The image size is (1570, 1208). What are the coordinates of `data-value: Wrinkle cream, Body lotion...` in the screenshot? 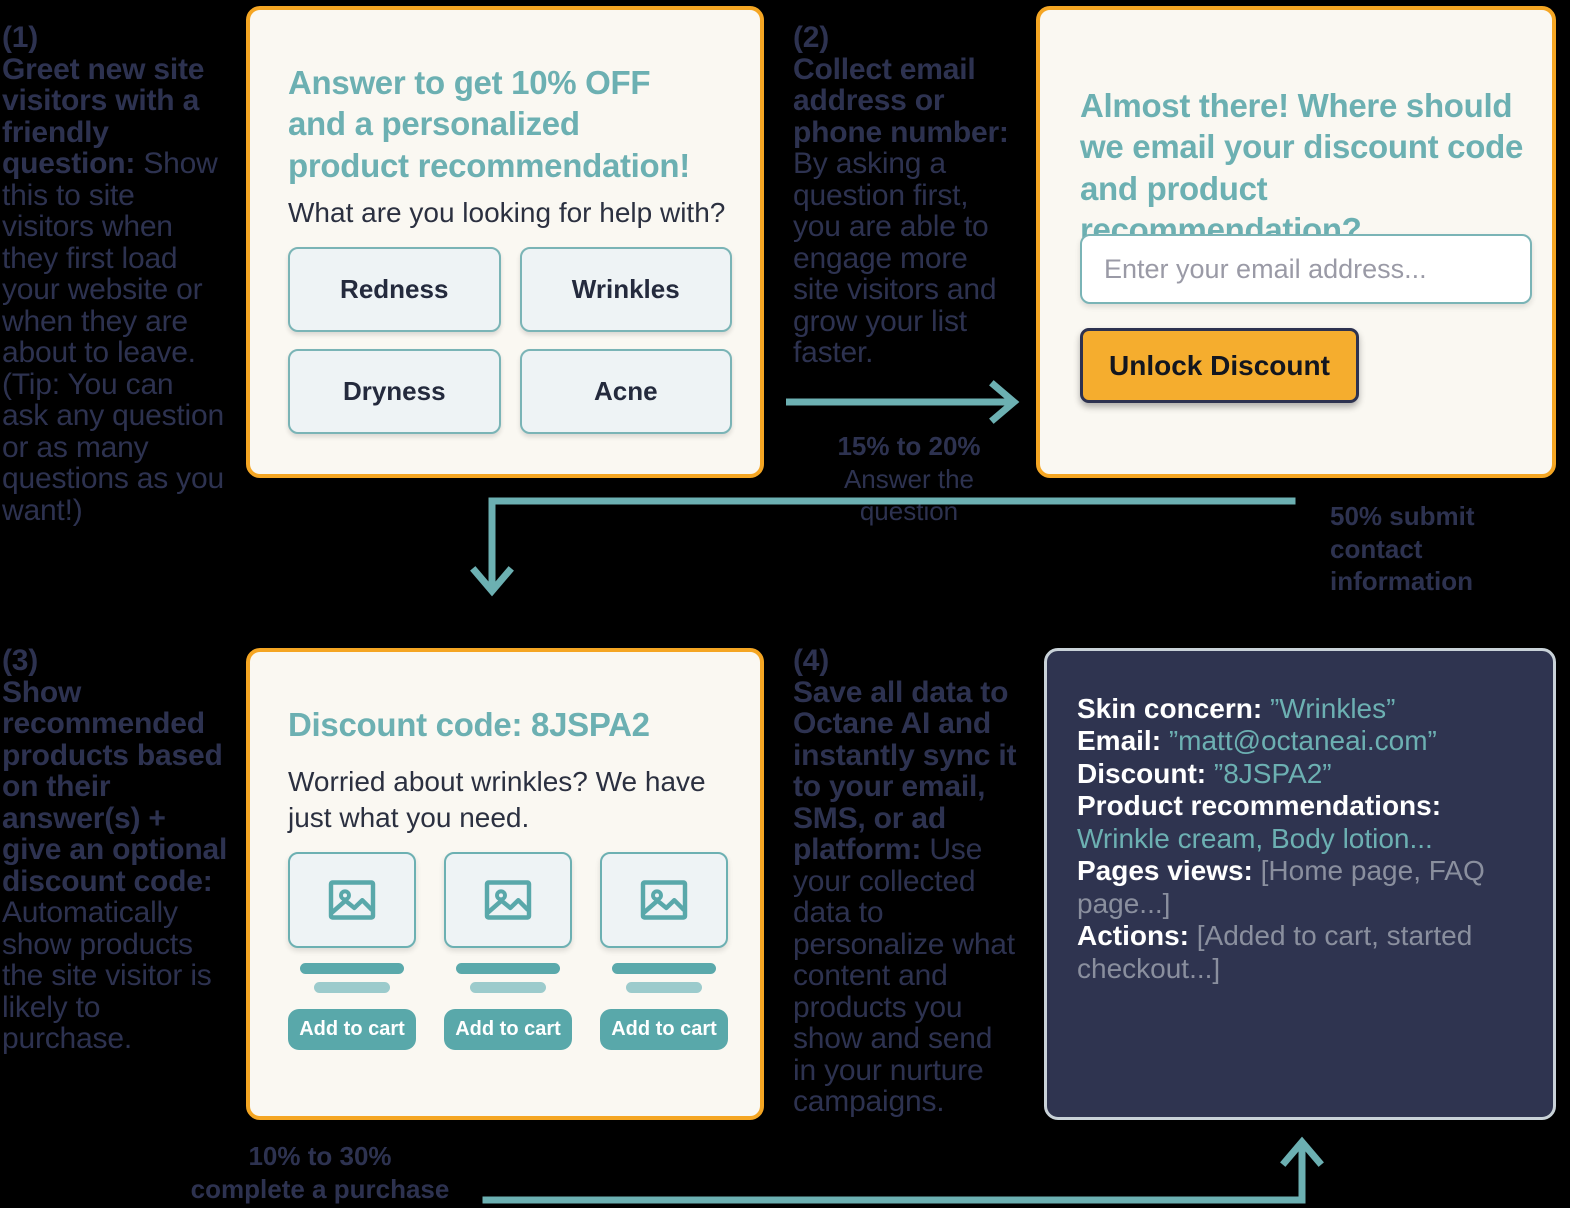 It's located at (1255, 838).